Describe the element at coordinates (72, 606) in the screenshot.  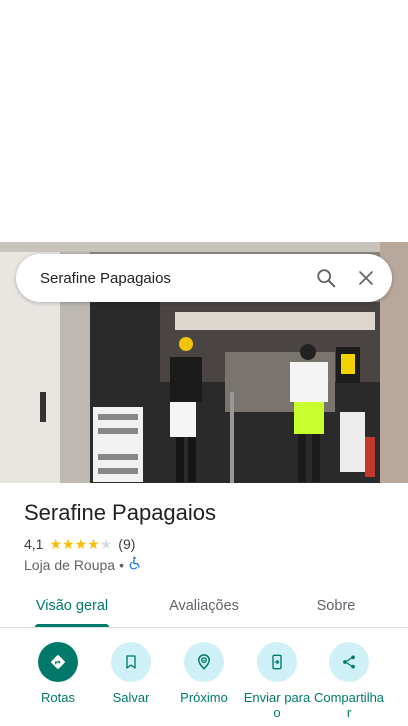
I see `tab-overview: Visão geral` at that location.